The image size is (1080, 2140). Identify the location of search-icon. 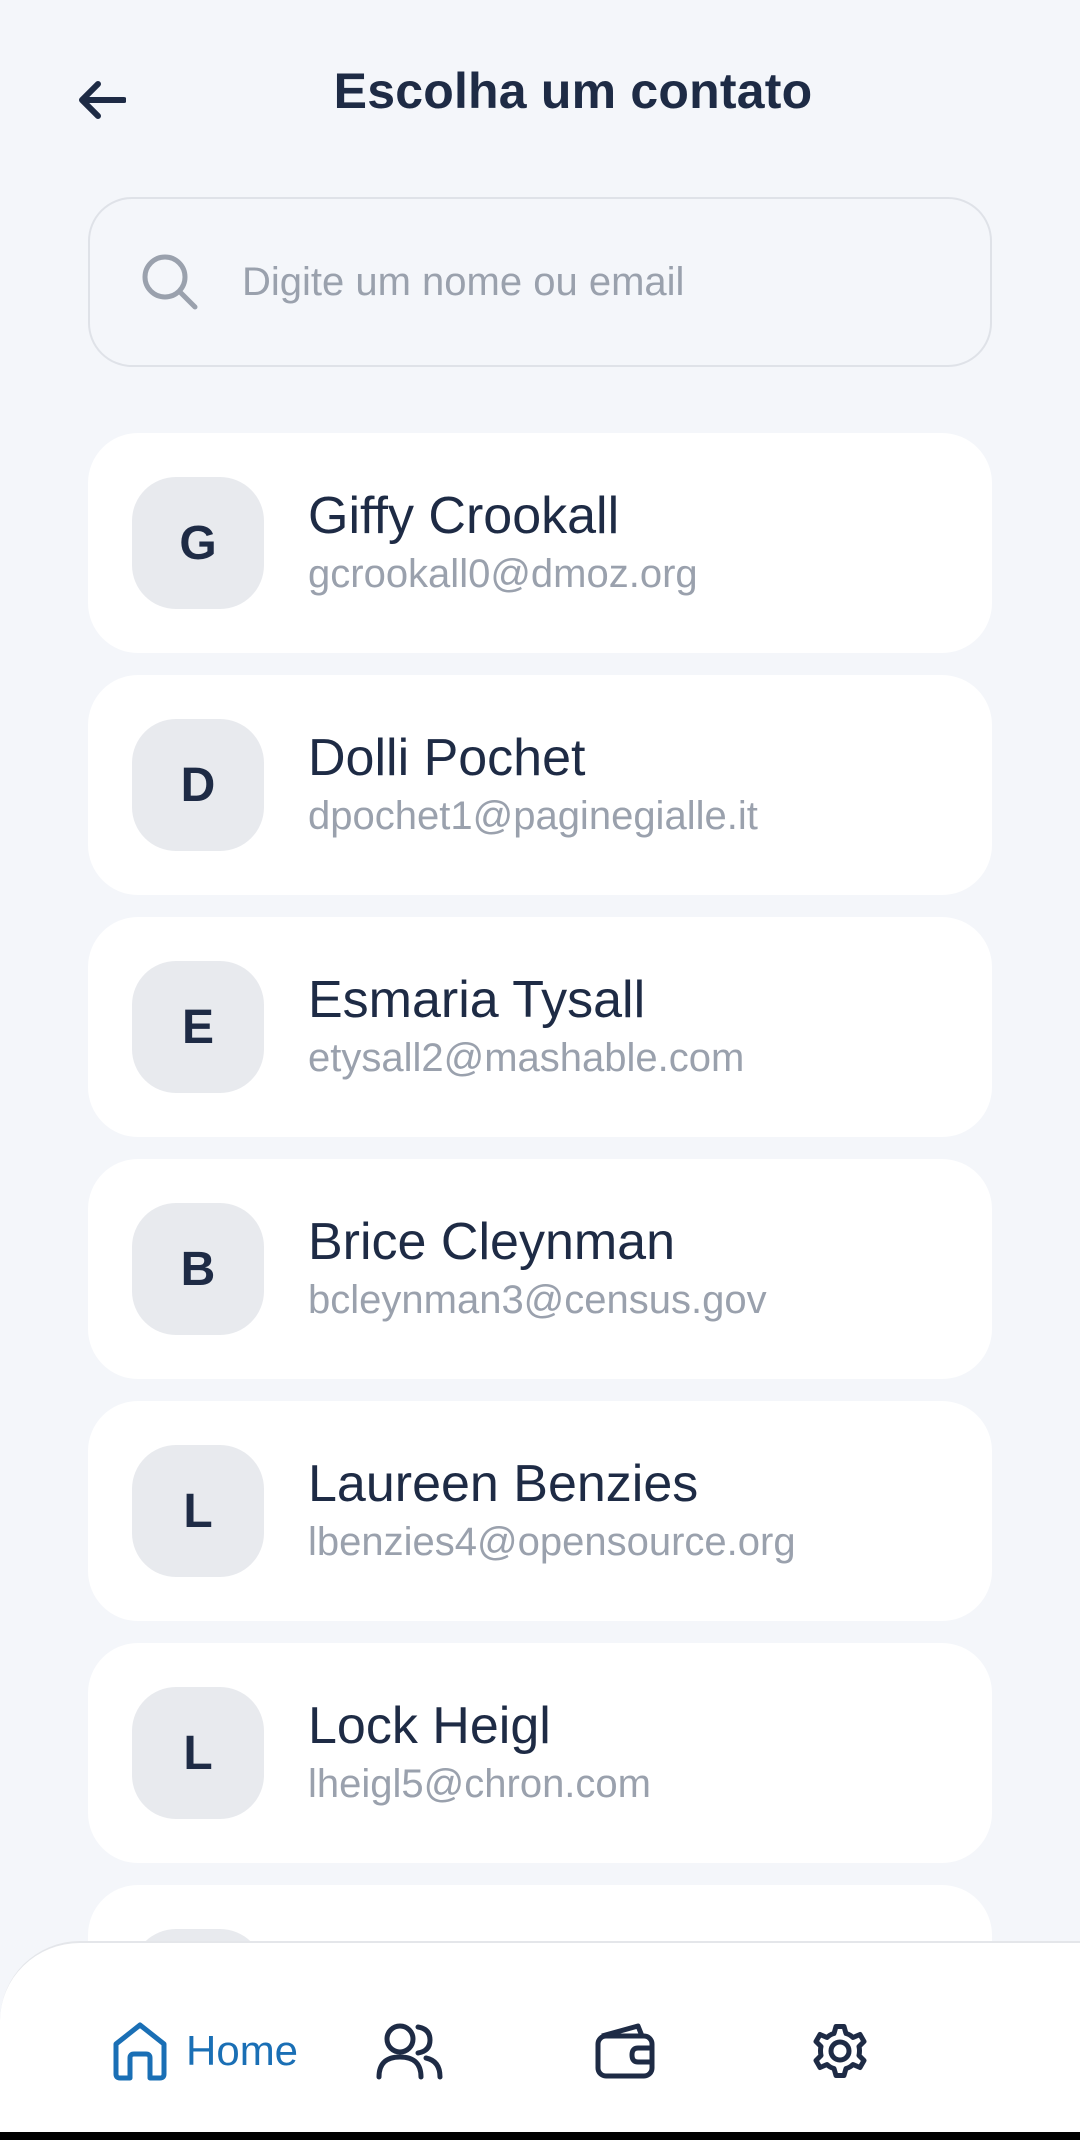
(170, 282).